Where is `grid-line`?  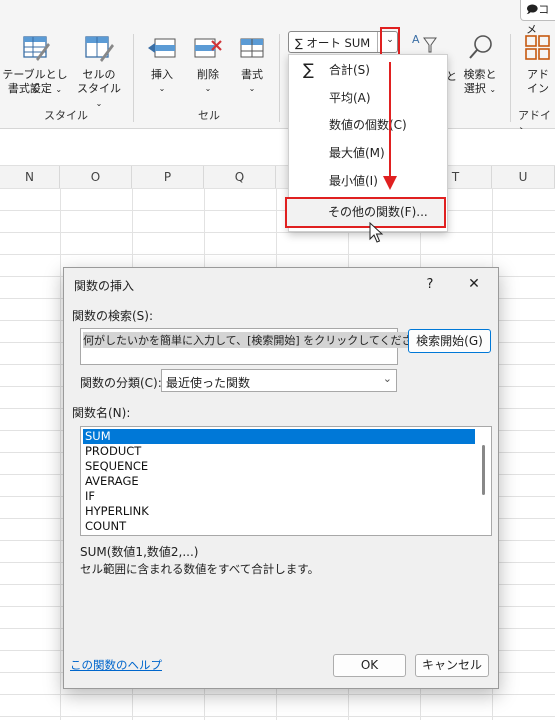 grid-line is located at coordinates (60, 454).